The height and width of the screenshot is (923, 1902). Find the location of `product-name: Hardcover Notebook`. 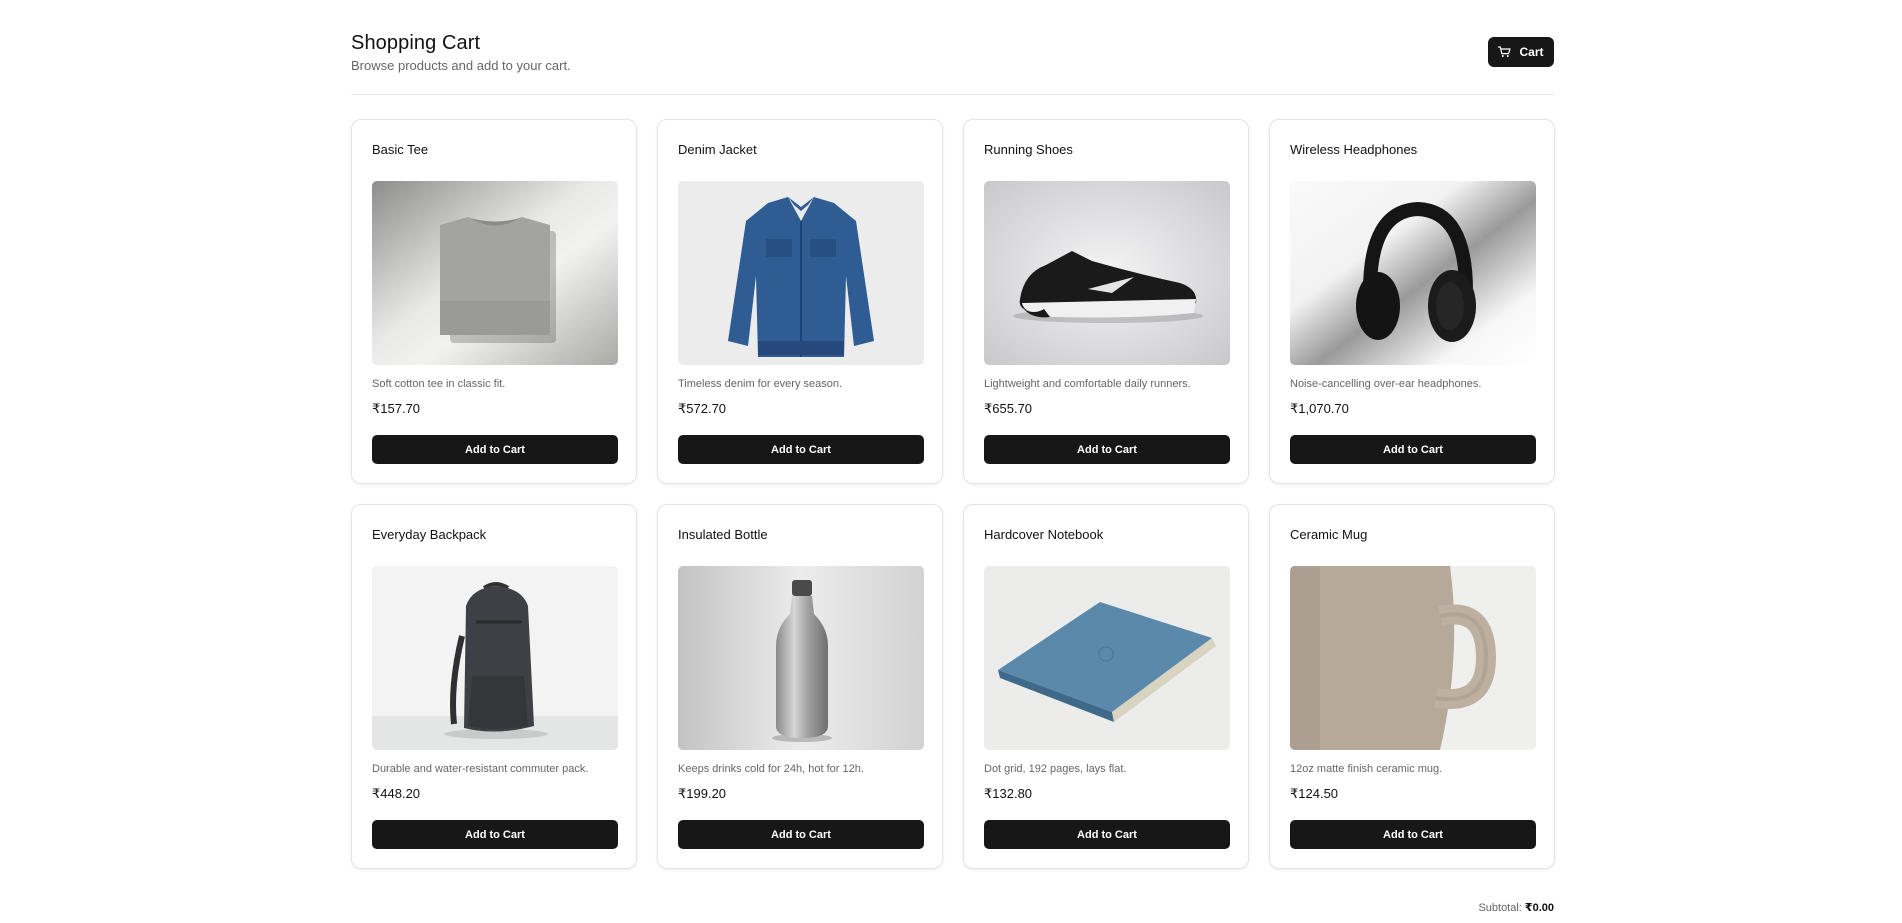

product-name: Hardcover Notebook is located at coordinates (1044, 534).